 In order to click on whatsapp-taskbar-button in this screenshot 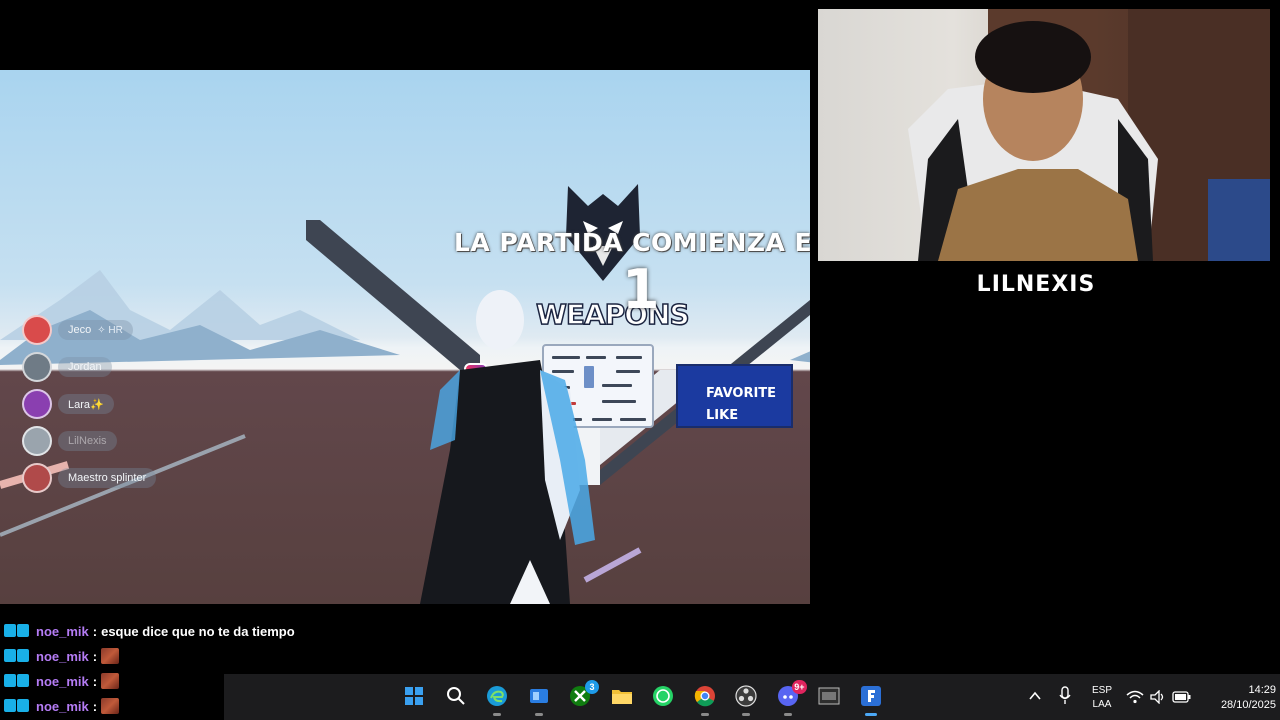, I will do `click(663, 697)`.